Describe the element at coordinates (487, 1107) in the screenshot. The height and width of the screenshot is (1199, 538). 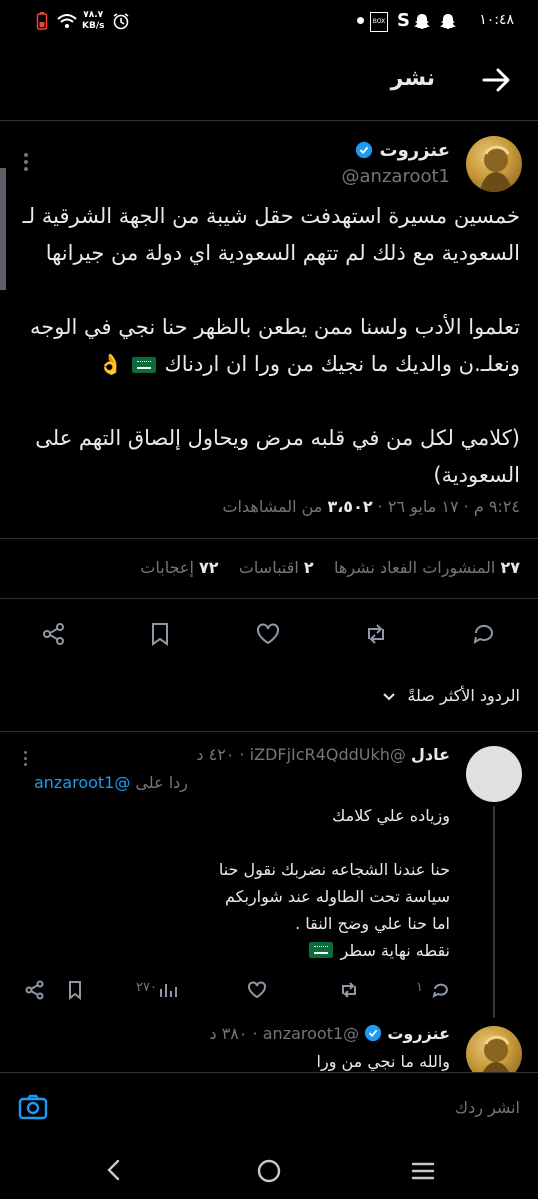
I see `reply-input: انشر ردك` at that location.